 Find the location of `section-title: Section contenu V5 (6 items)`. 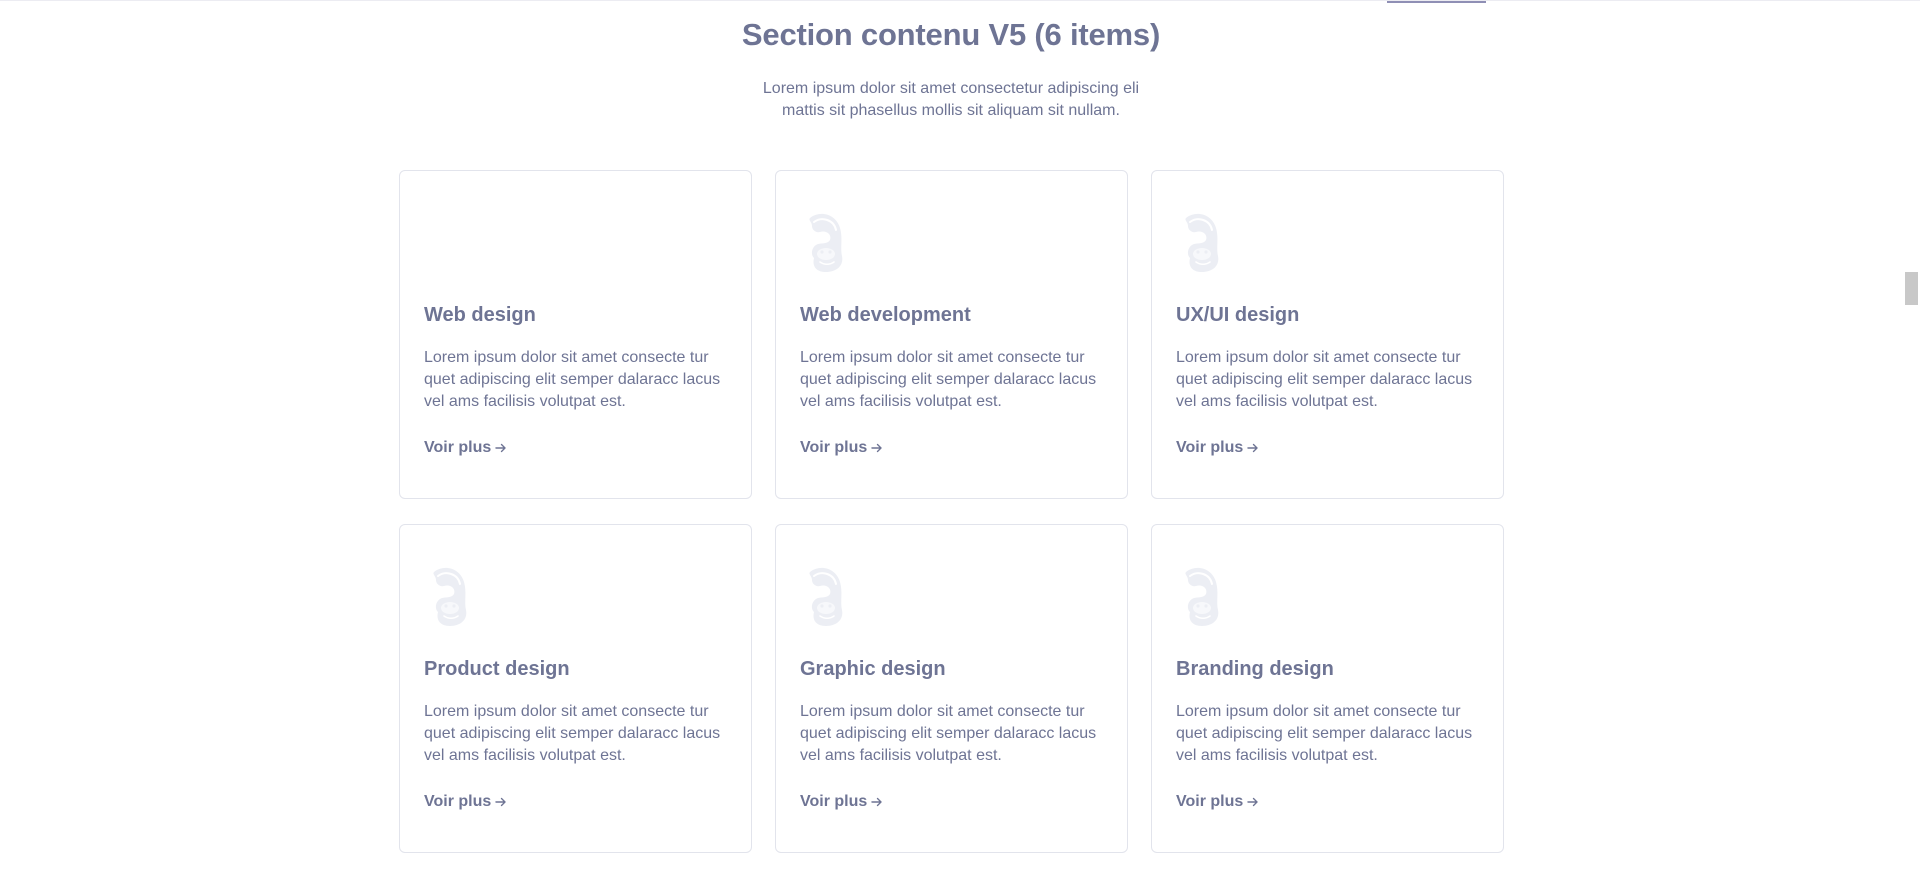

section-title: Section contenu V5 (6 items) is located at coordinates (951, 34).